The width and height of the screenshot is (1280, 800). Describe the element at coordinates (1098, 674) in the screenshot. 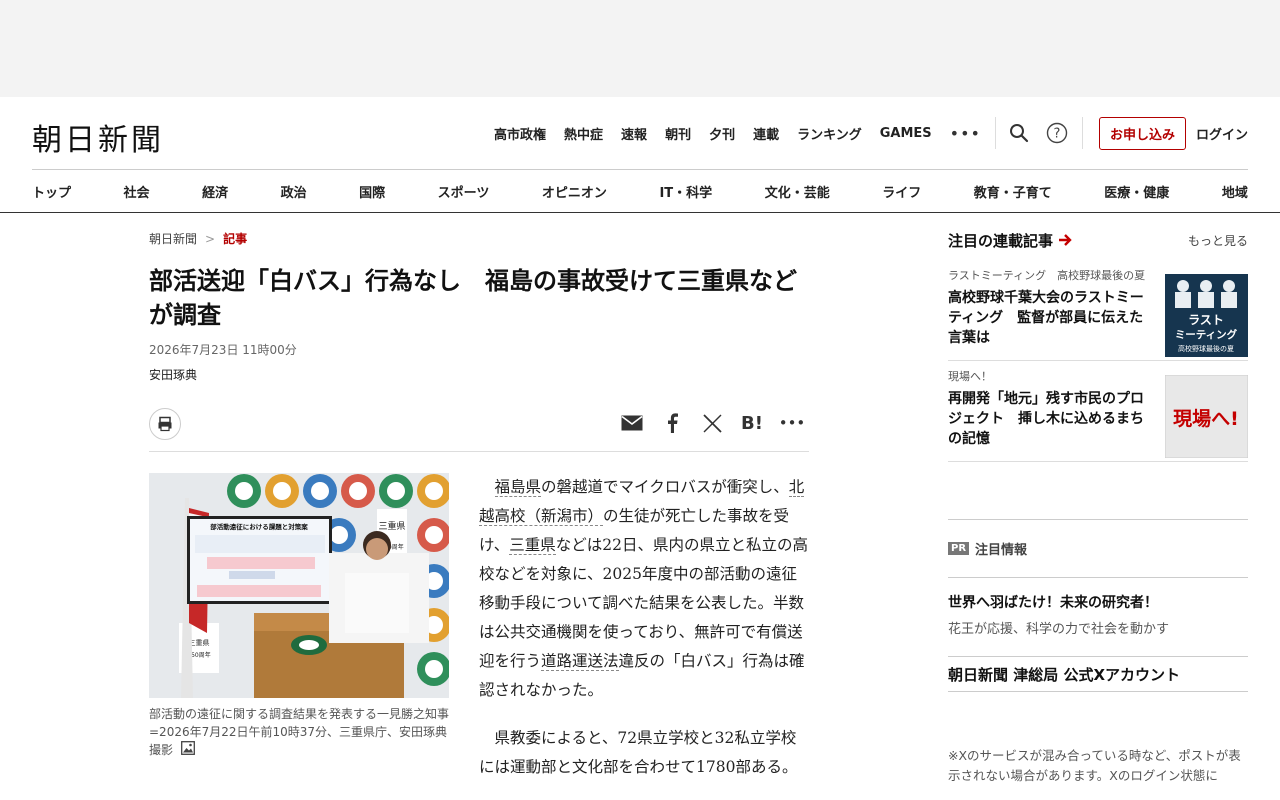

I see `x-account-heading: 朝日新聞 津総局 公式Xアカウント` at that location.